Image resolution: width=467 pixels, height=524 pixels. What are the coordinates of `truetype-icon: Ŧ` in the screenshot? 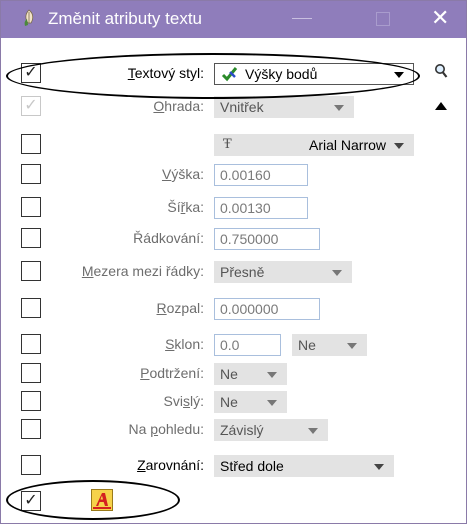 It's located at (227, 144).